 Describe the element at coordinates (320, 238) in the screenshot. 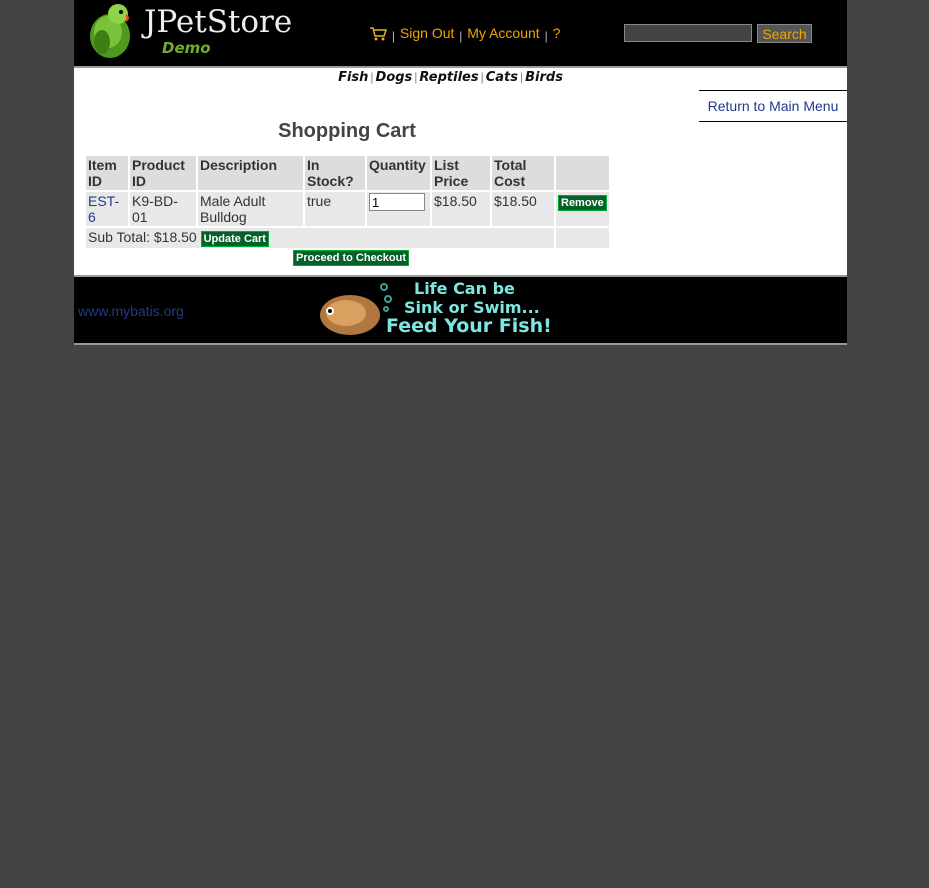

I see `cell-subtotal: Sub Total: $18.50 Update Cart` at that location.